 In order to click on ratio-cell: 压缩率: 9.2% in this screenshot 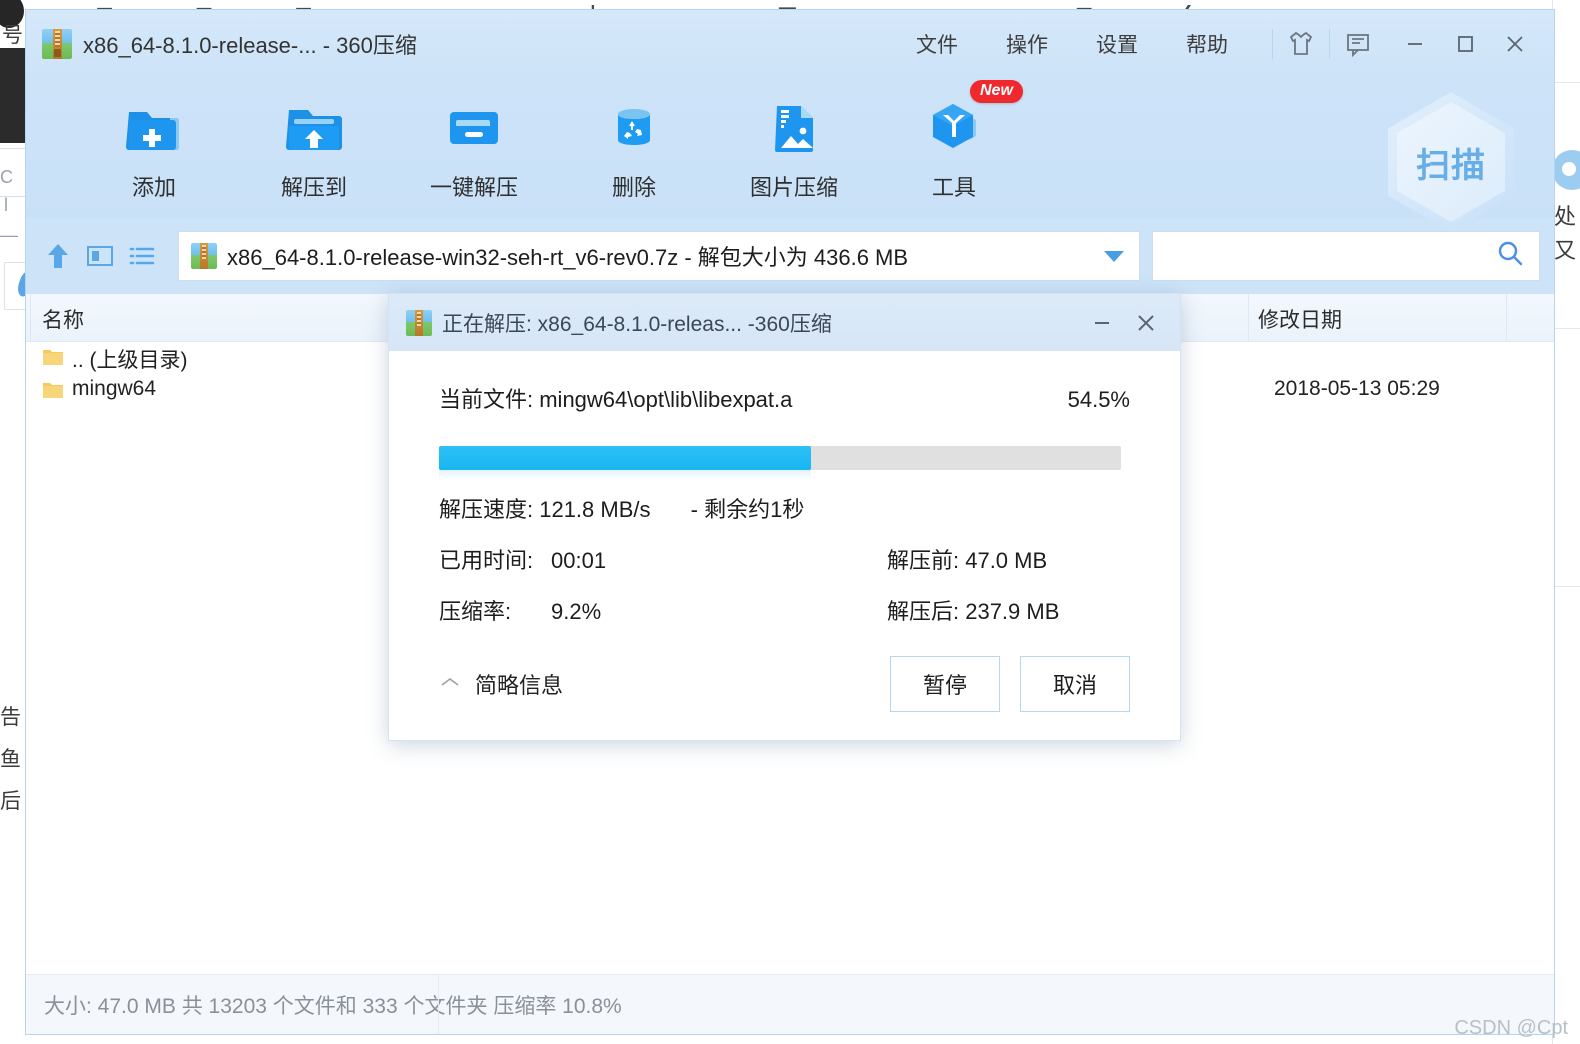, I will do `click(663, 610)`.